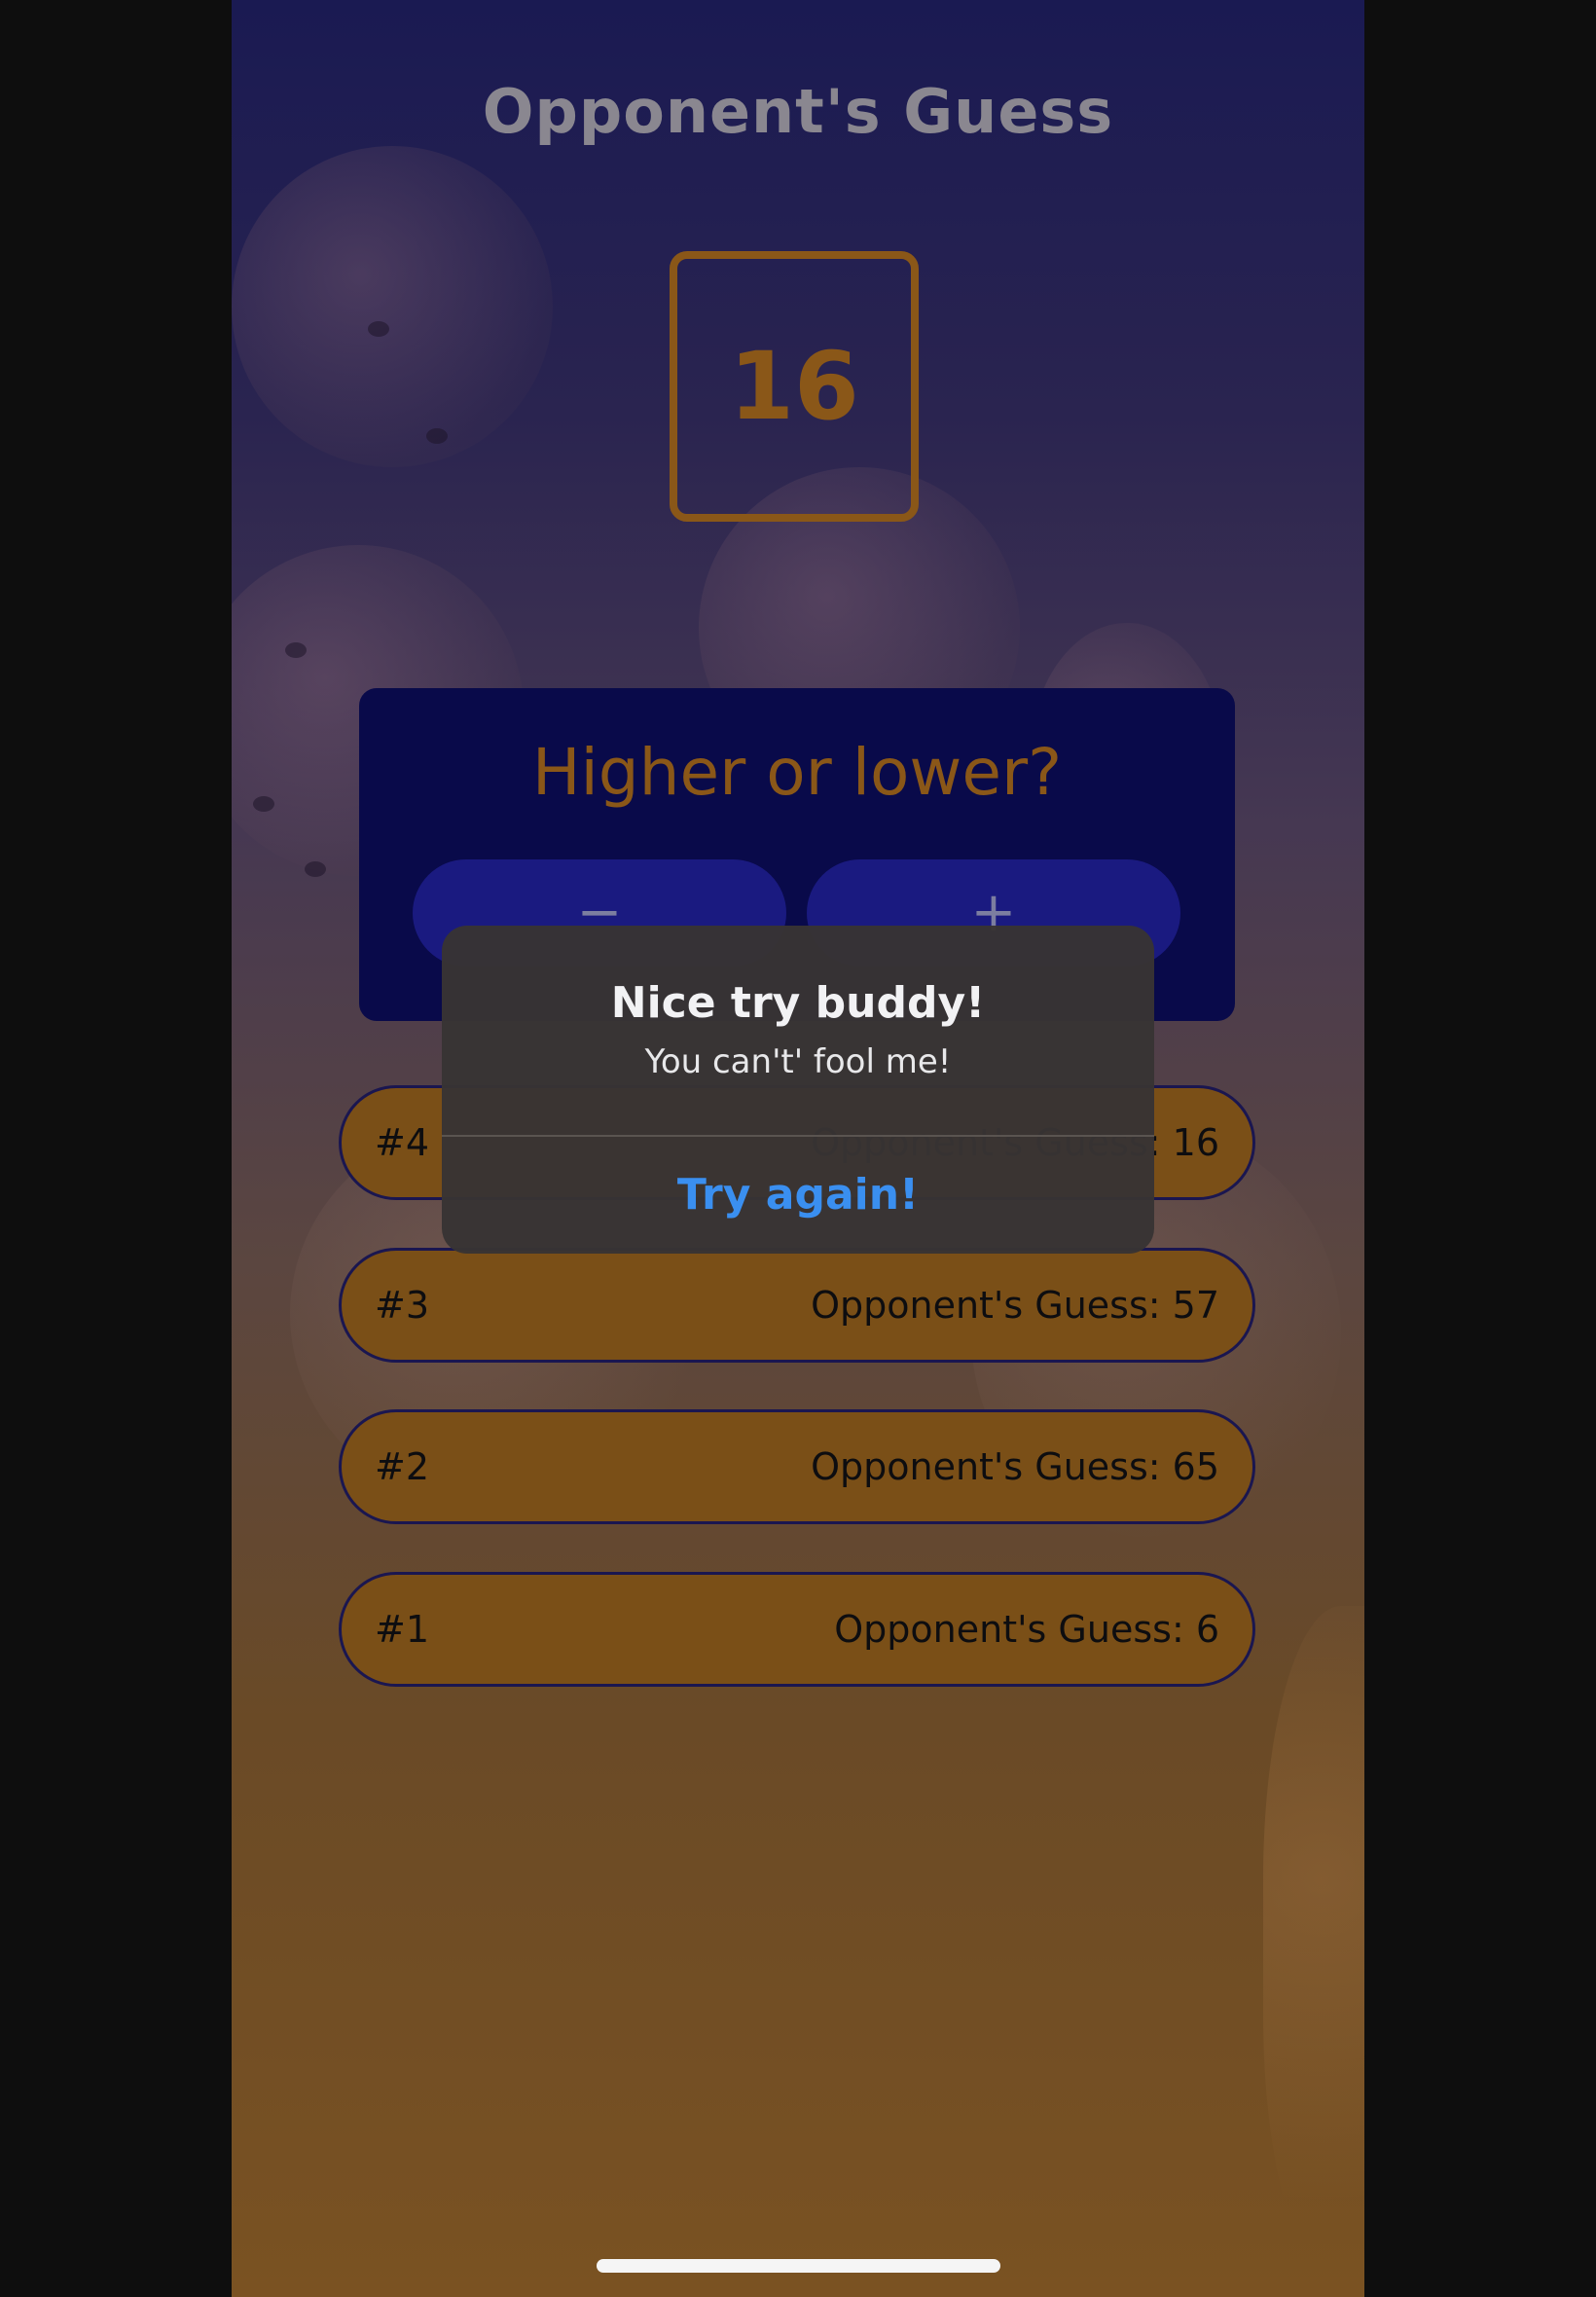 The height and width of the screenshot is (2297, 1596). Describe the element at coordinates (798, 1003) in the screenshot. I see `alert-title: Nice try buddy!` at that location.